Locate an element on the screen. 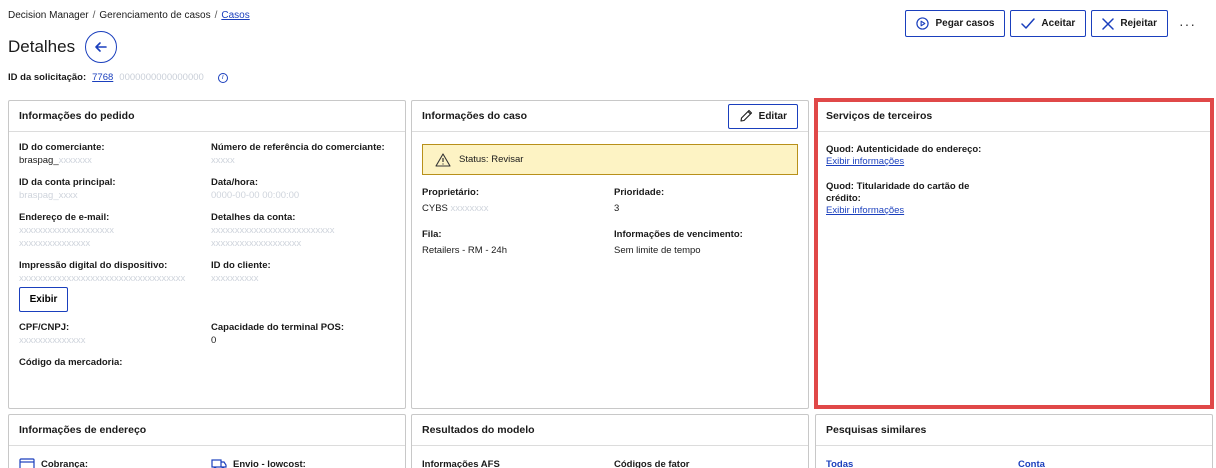 Image resolution: width=1216 pixels, height=468 pixels. field-value: Retailers - RM - 24h is located at coordinates (464, 250).